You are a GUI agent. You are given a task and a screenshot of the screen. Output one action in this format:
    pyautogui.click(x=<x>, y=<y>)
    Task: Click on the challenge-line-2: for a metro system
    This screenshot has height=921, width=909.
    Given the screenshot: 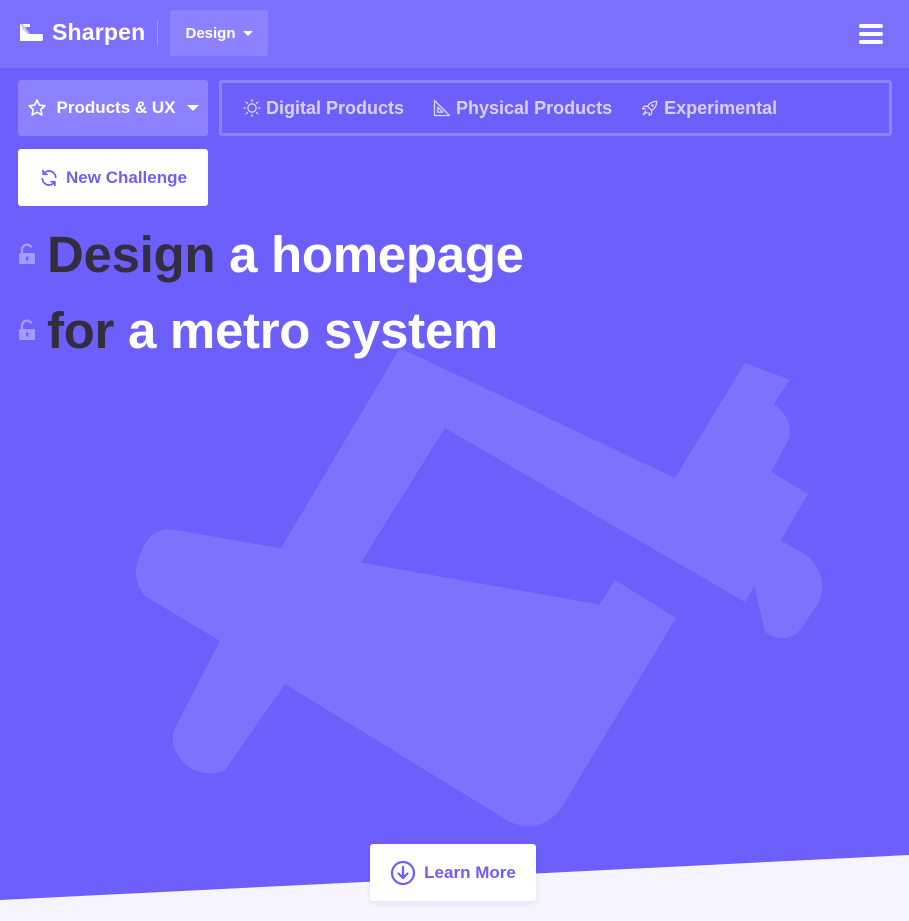 What is the action you would take?
    pyautogui.click(x=258, y=330)
    